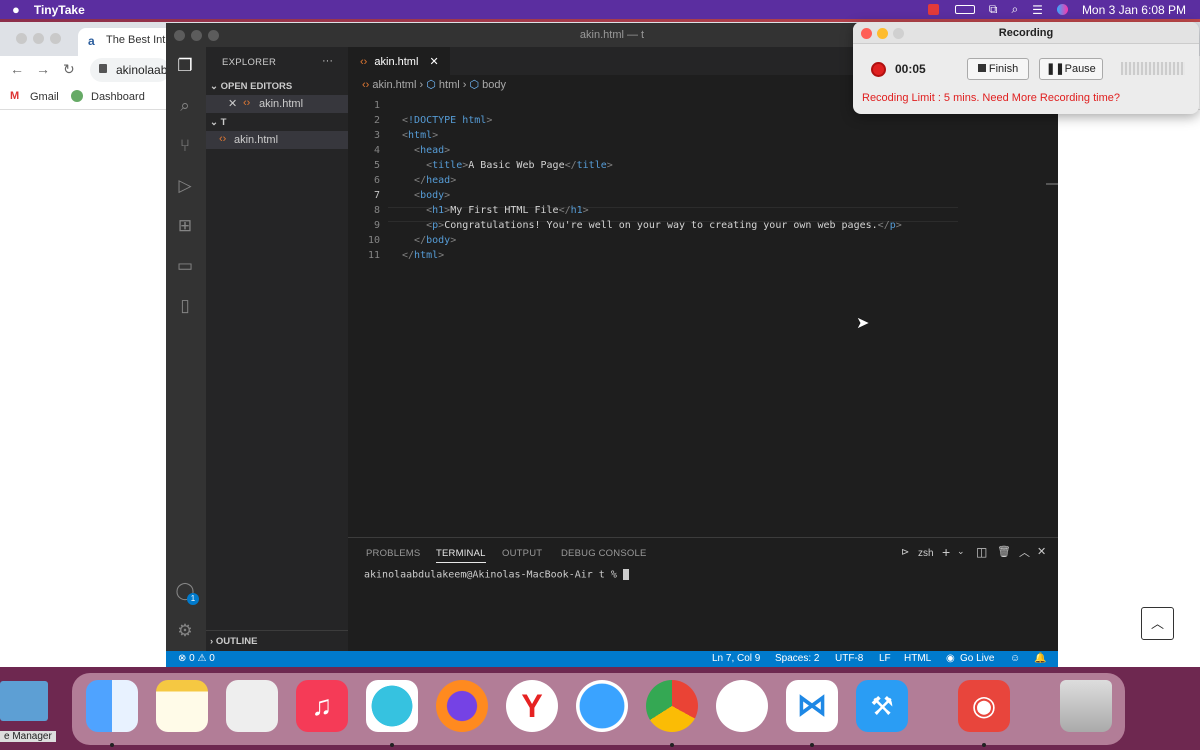 The width and height of the screenshot is (1200, 750). What do you see at coordinates (185, 266) in the screenshot?
I see `remote-explorer-icon: ▭` at bounding box center [185, 266].